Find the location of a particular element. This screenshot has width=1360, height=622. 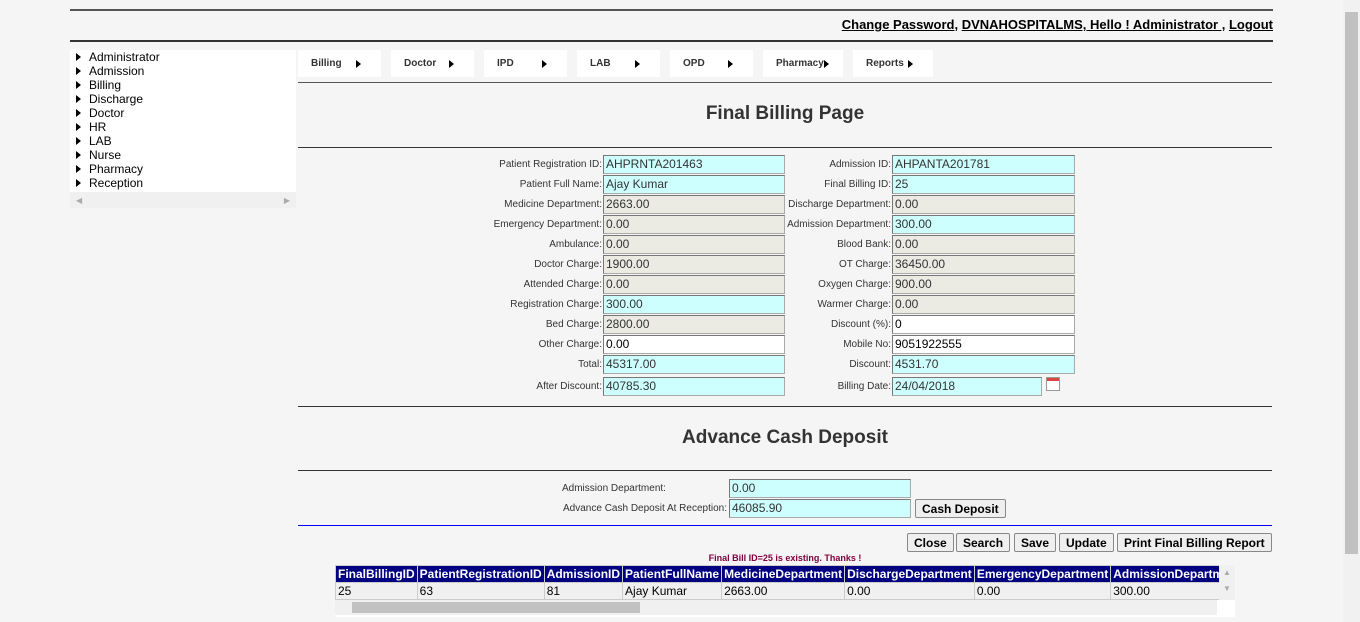

menu-billing: Billing is located at coordinates (339, 63).